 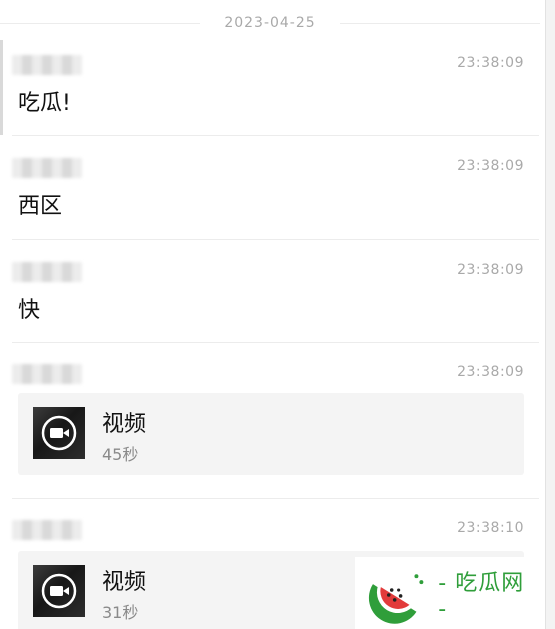 I want to click on date-separator-text: 2023-04-25, so click(x=270, y=23).